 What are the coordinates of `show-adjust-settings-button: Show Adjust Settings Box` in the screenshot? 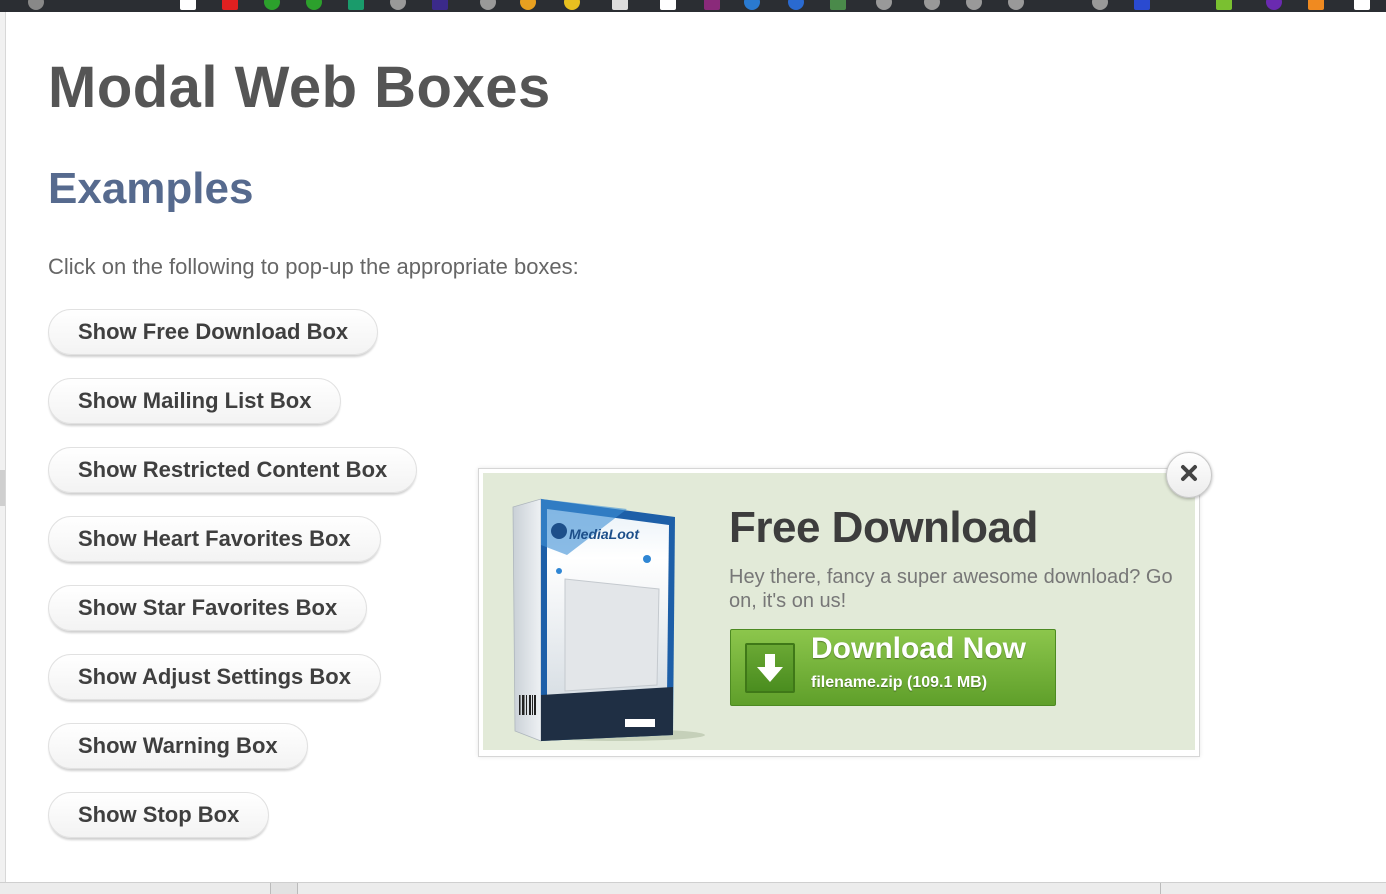 It's located at (214, 677).